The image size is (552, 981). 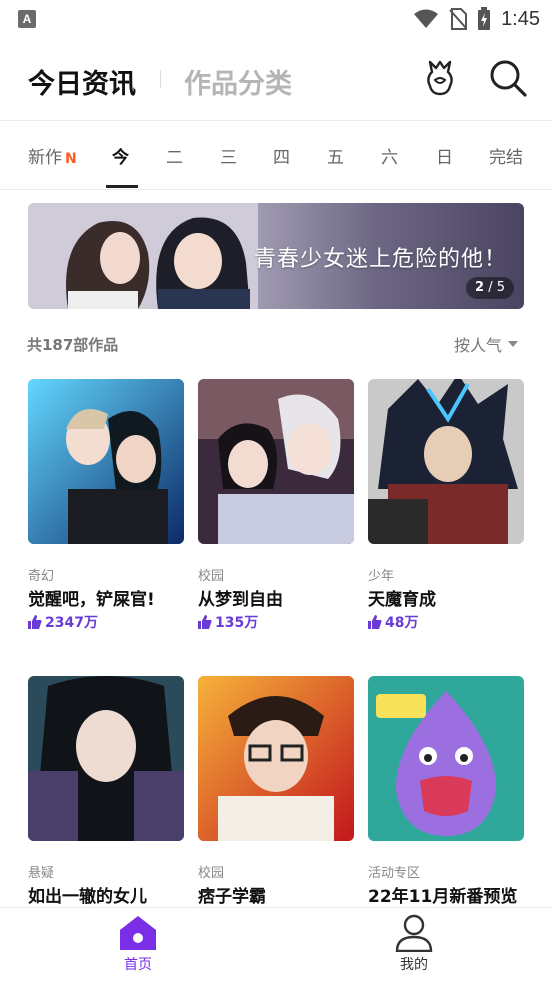 I want to click on bottom-navigation: 首页 我的, so click(x=276, y=944).